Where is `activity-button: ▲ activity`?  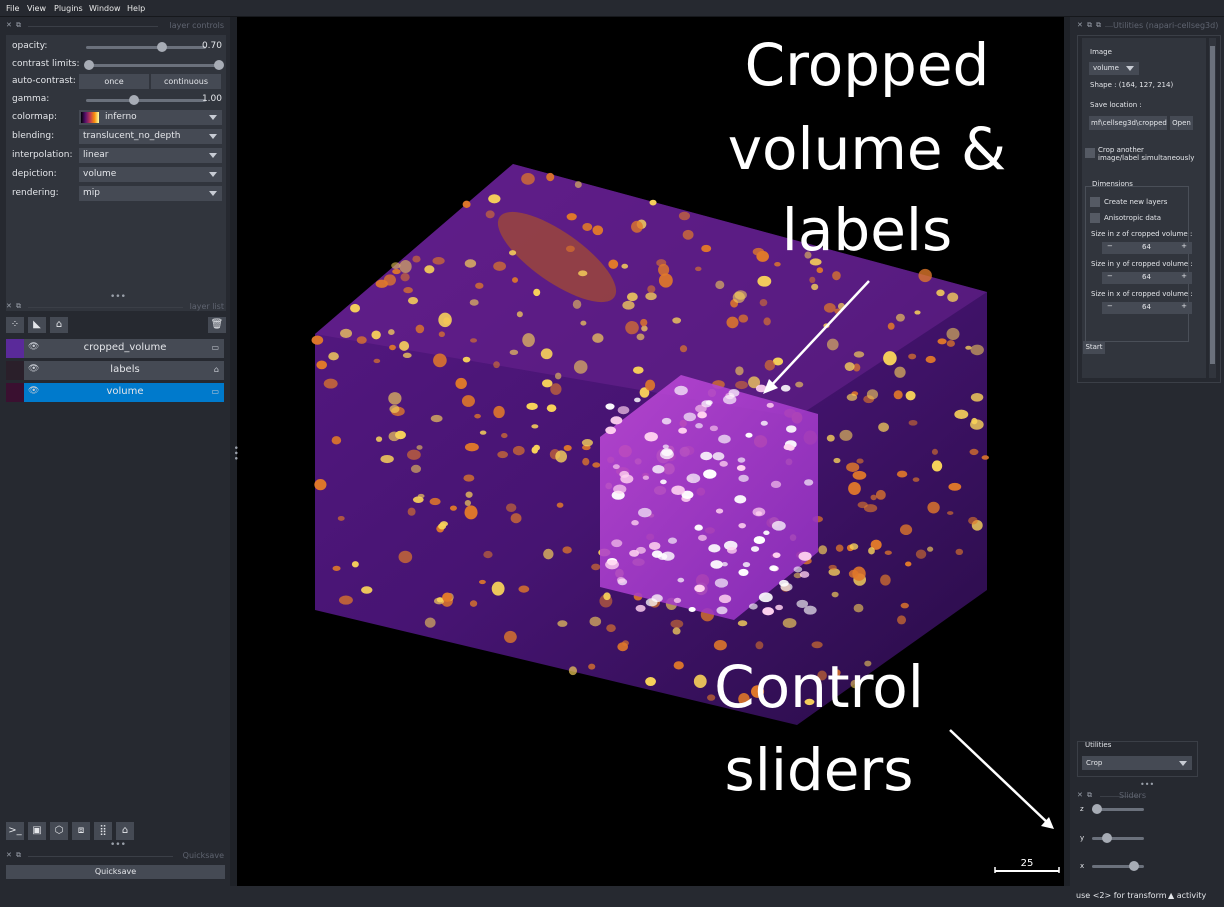 activity-button: ▲ activity is located at coordinates (1187, 895).